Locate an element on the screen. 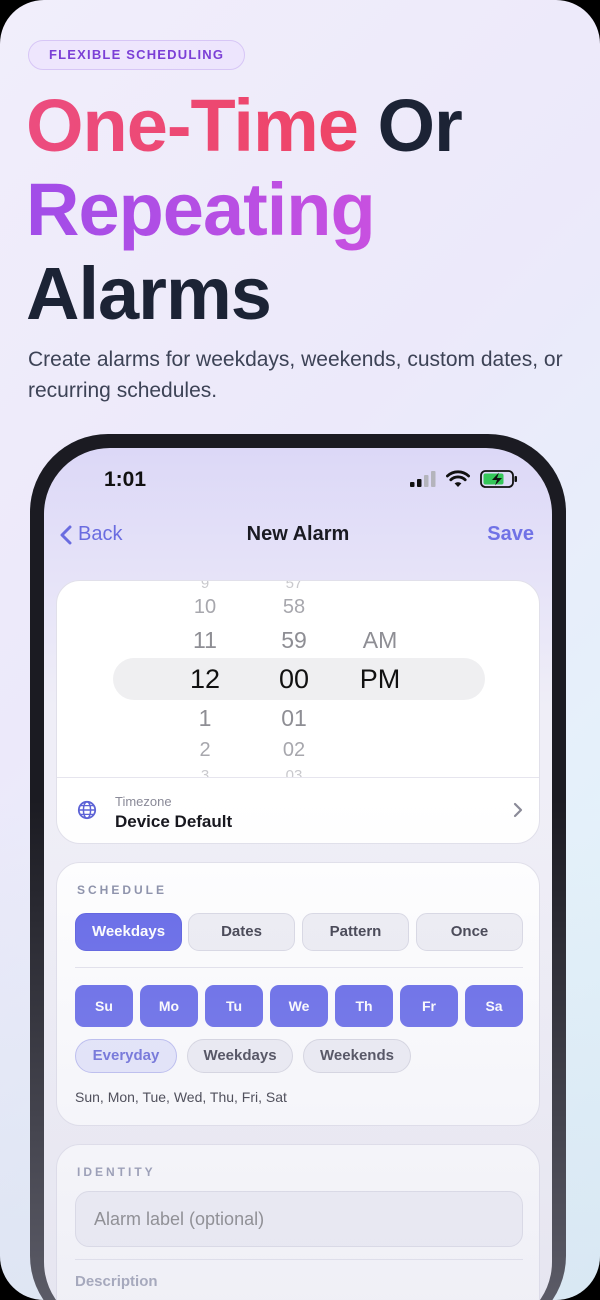 Image resolution: width=600 pixels, height=1300 pixels. schedule-section-title: SCHEDULE is located at coordinates (122, 890).